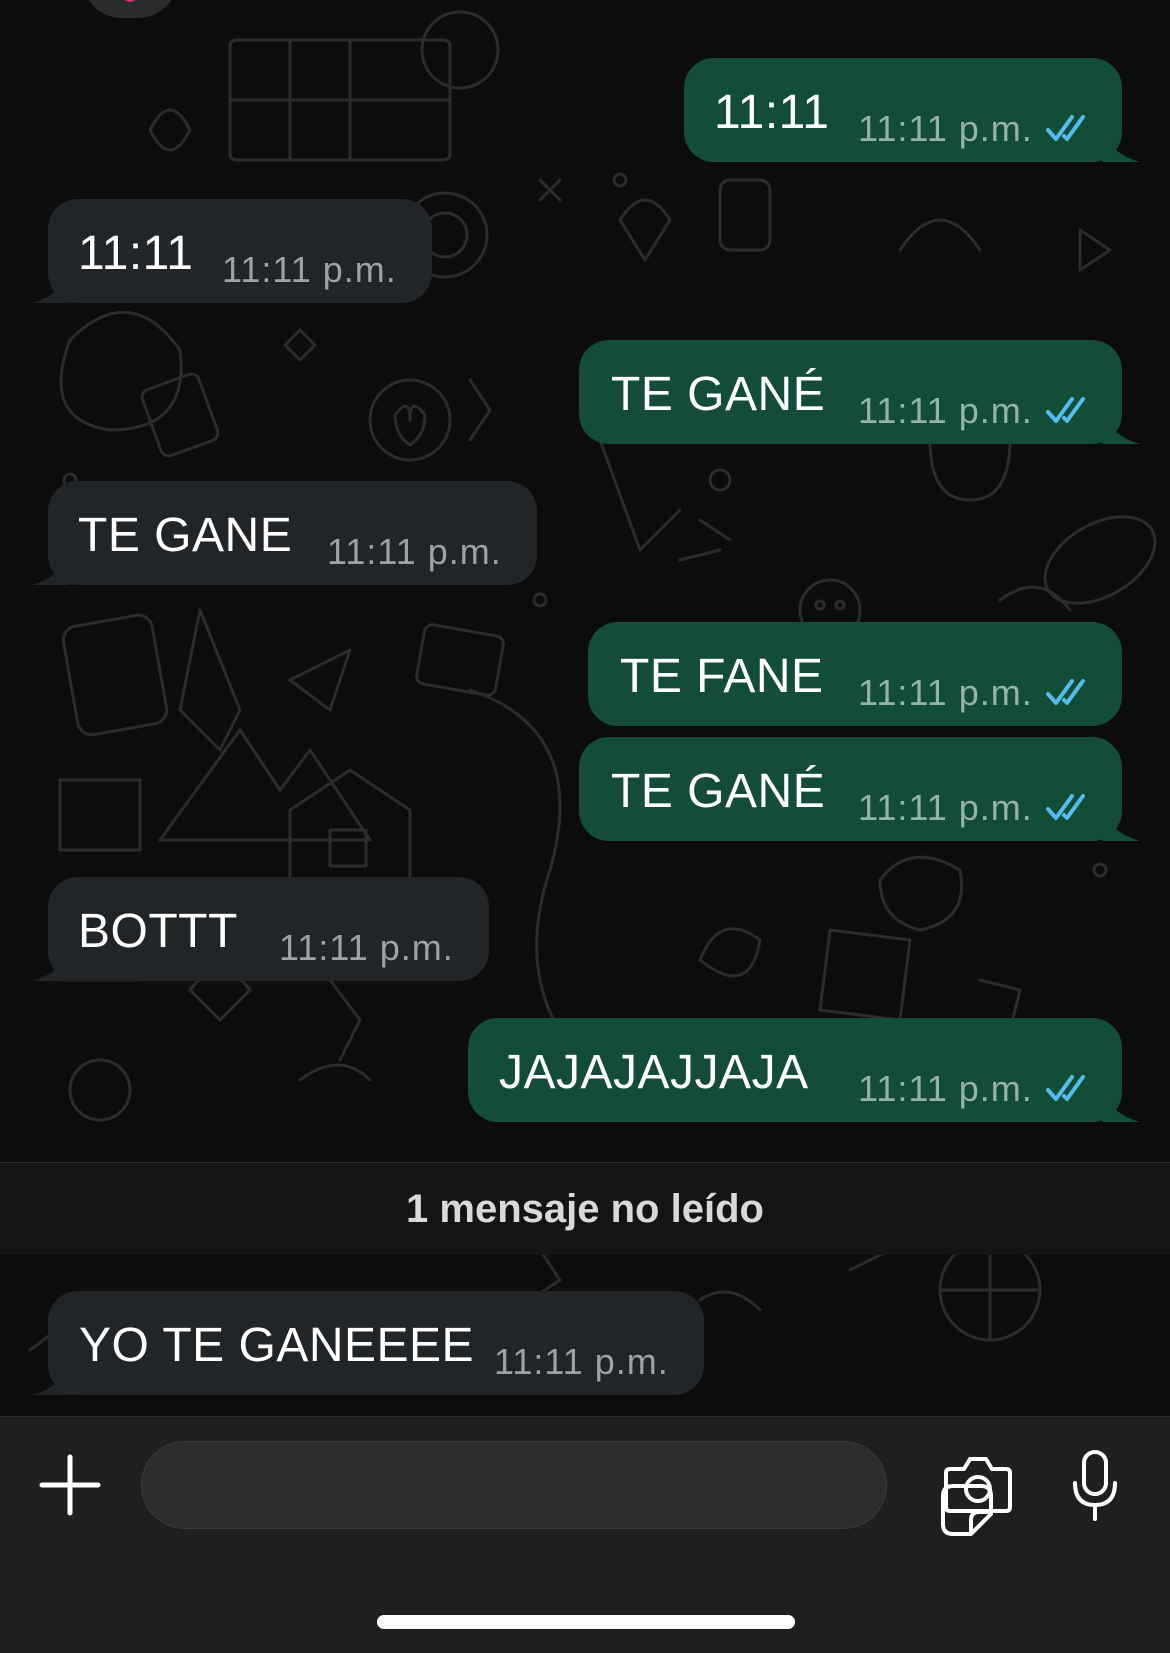  I want to click on message-composer, so click(585, 1534).